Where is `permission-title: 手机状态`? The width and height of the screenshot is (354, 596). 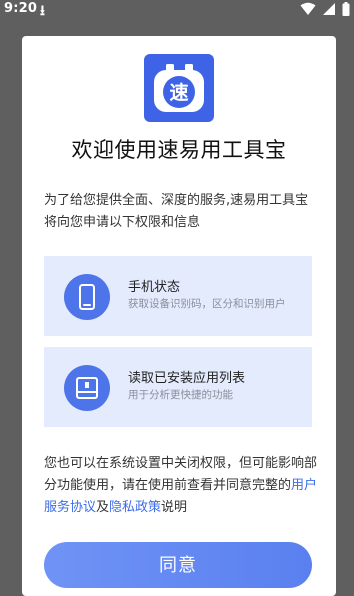 permission-title: 手机状态 is located at coordinates (154, 287).